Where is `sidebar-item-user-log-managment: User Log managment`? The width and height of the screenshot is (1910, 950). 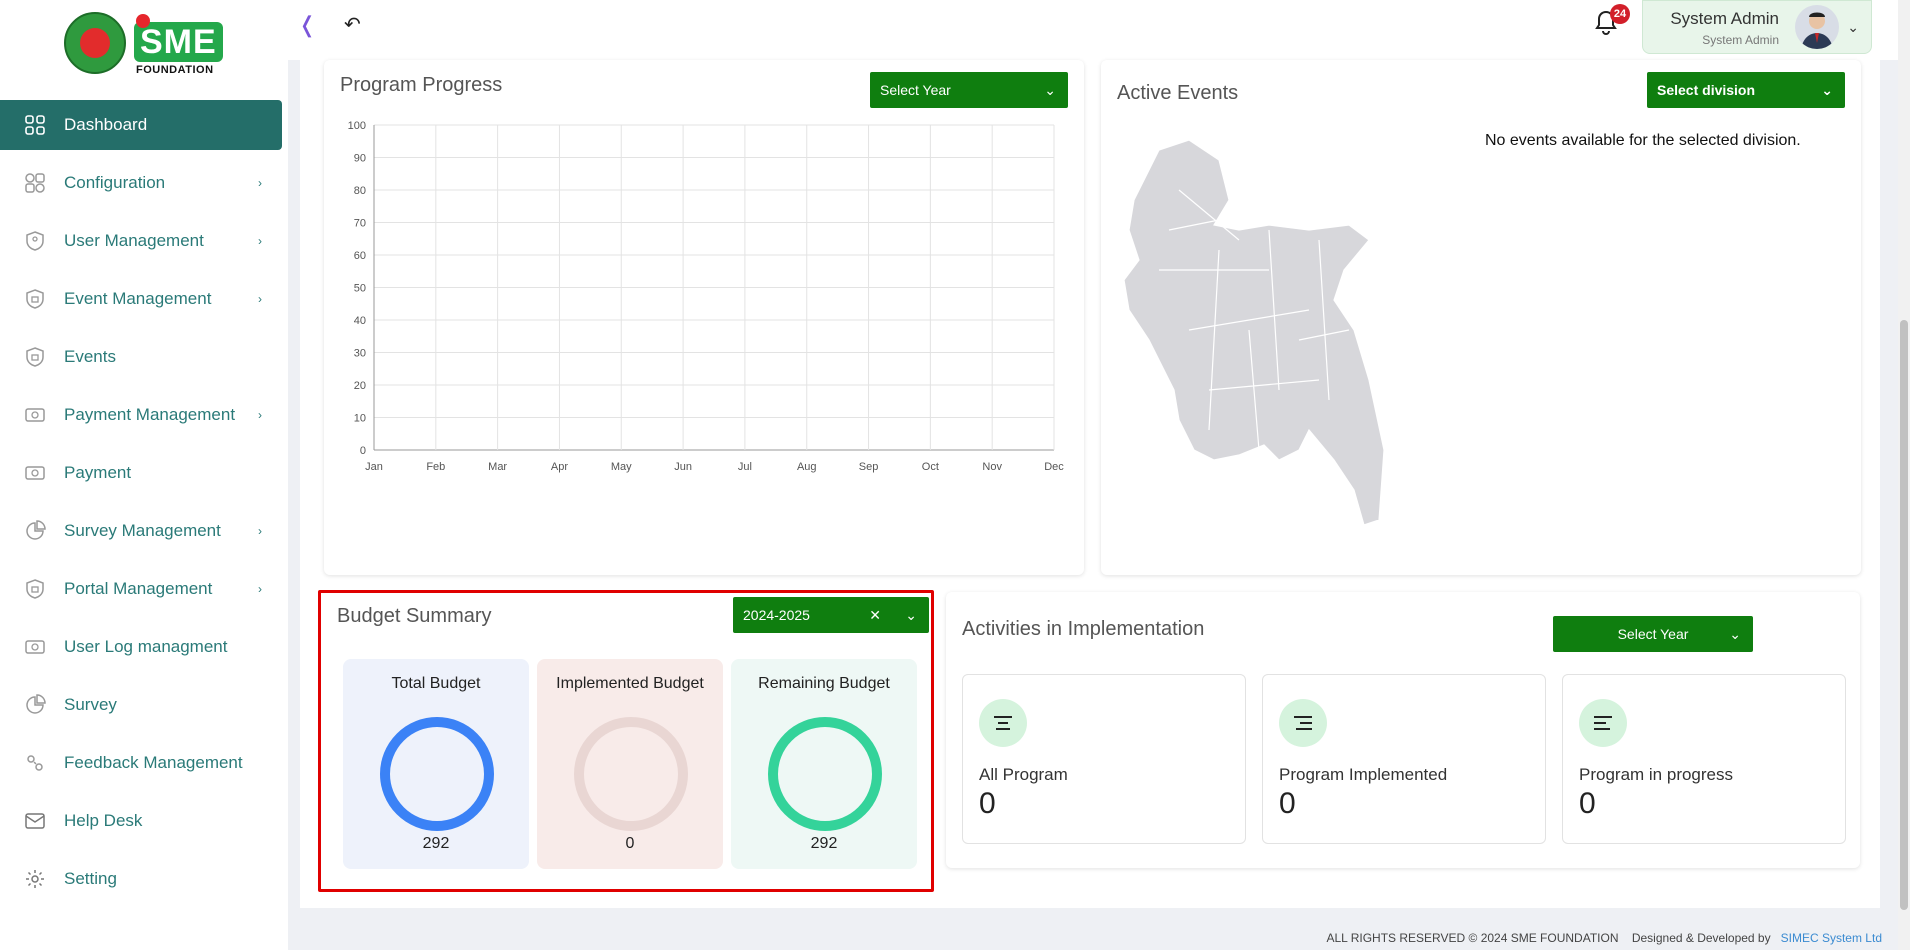 sidebar-item-user-log-managment: User Log managment is located at coordinates (141, 647).